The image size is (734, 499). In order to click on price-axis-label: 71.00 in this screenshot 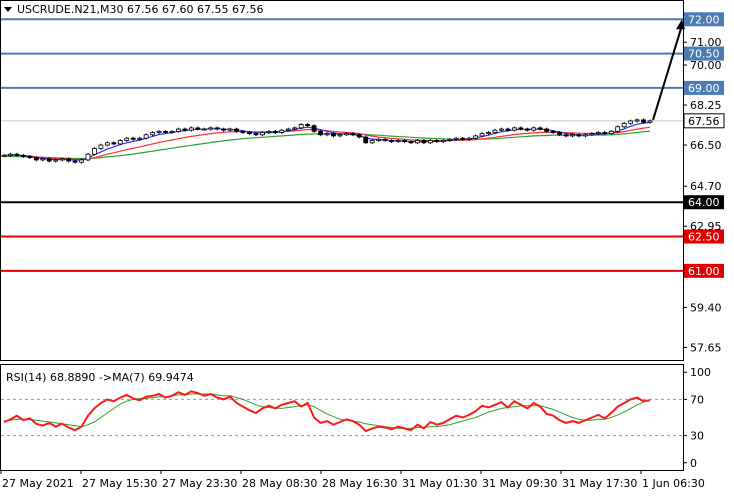, I will do `click(706, 42)`.